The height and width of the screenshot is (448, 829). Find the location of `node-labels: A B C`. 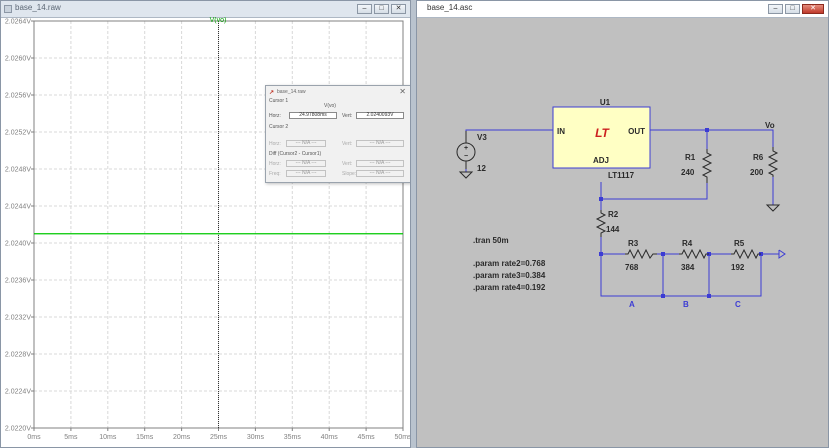

node-labels: A B C is located at coordinates (685, 304).